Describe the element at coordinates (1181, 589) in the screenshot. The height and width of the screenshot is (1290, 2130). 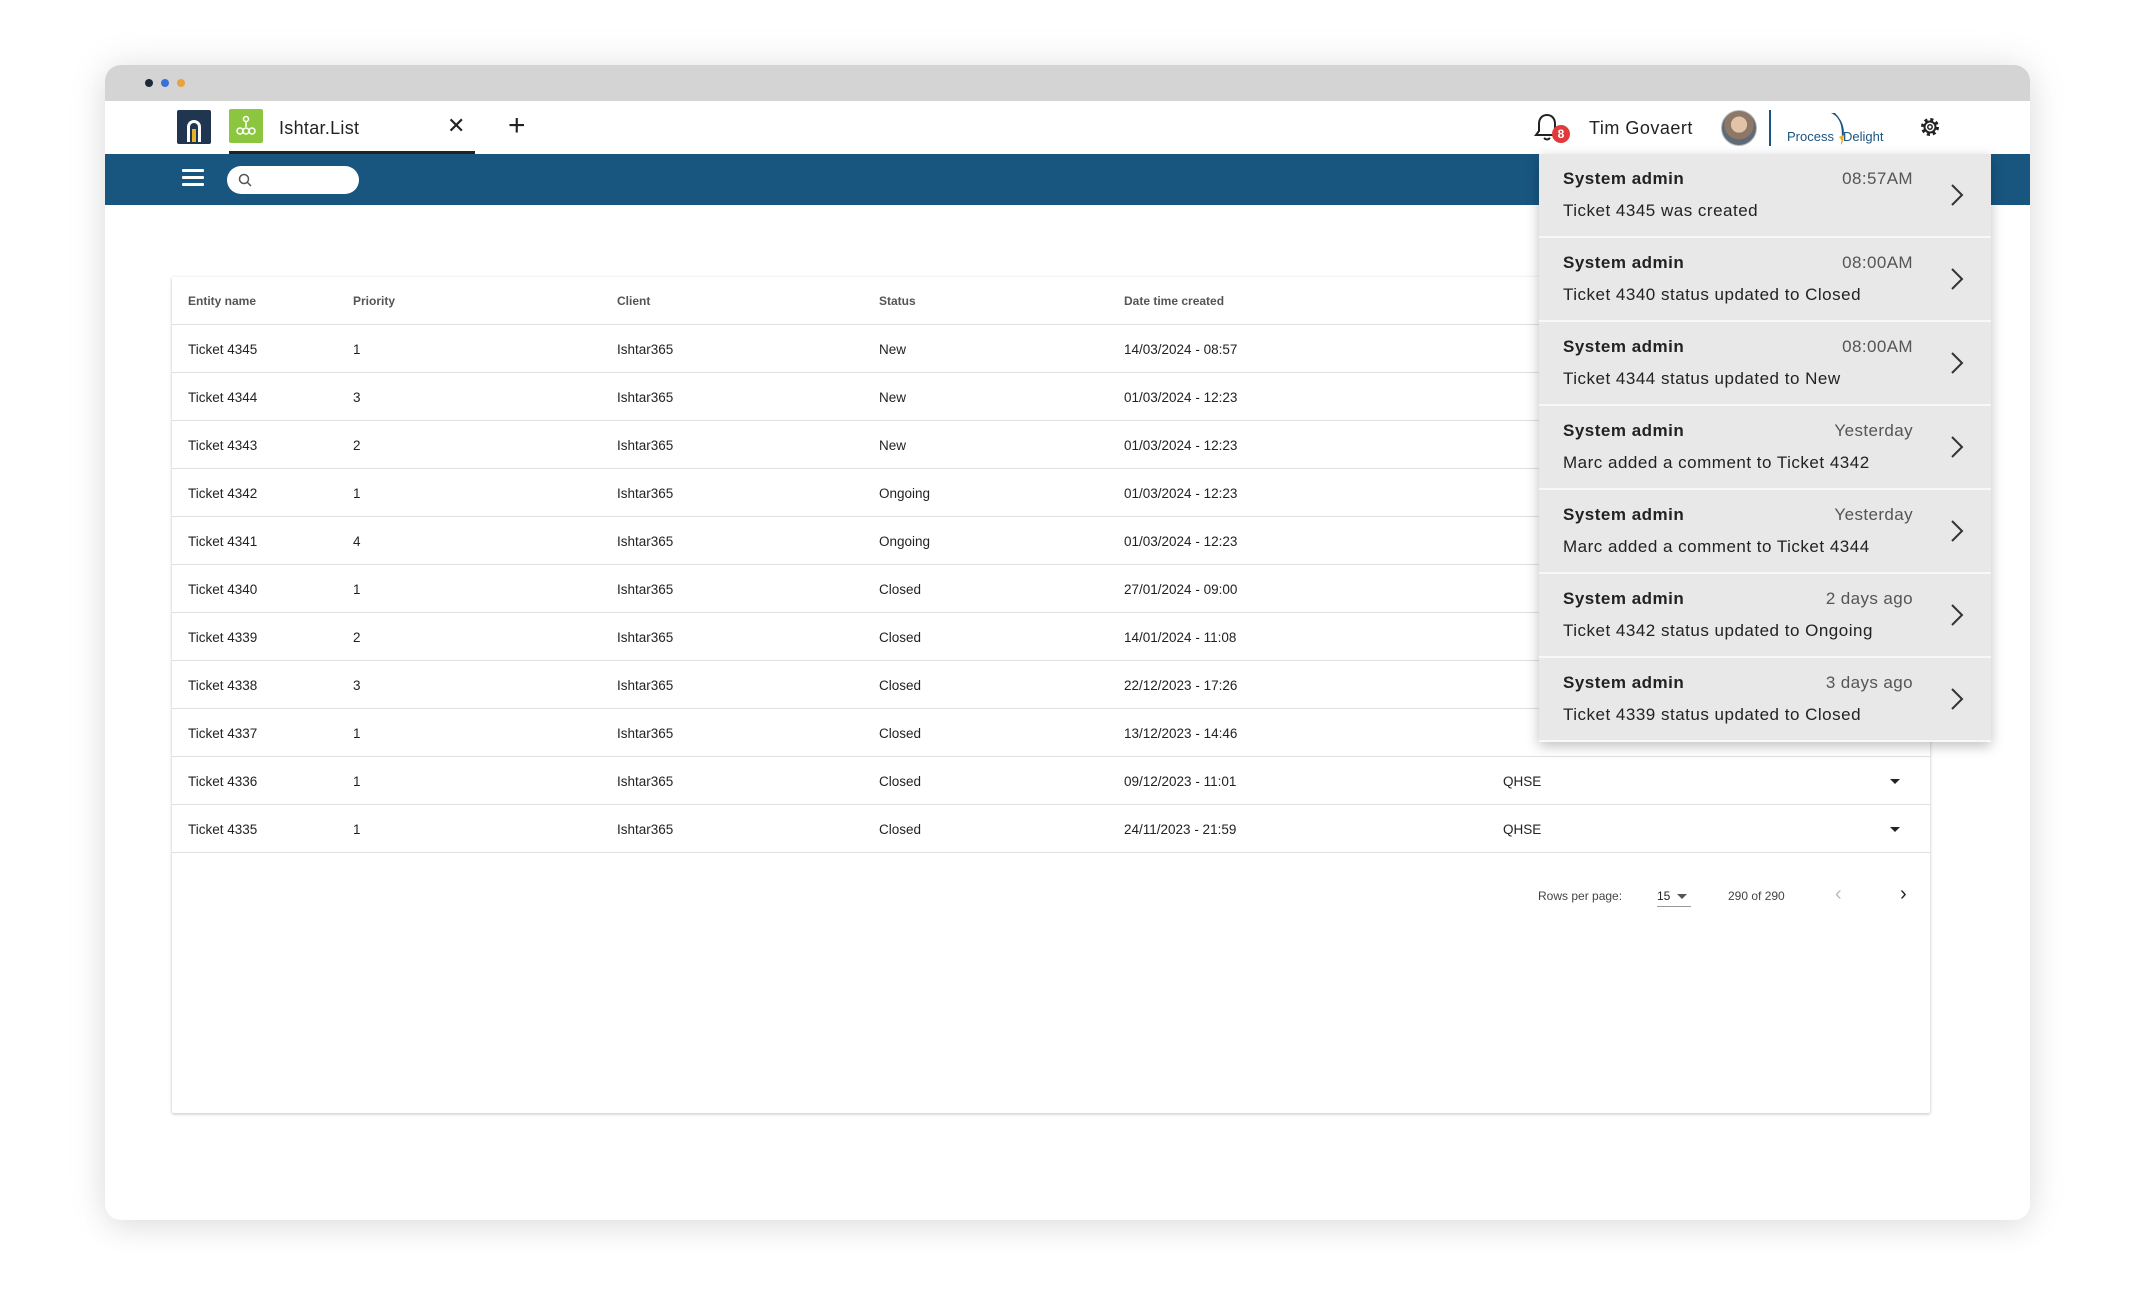
I see `cell-date-created: 27/01/2024 - 09:00` at that location.